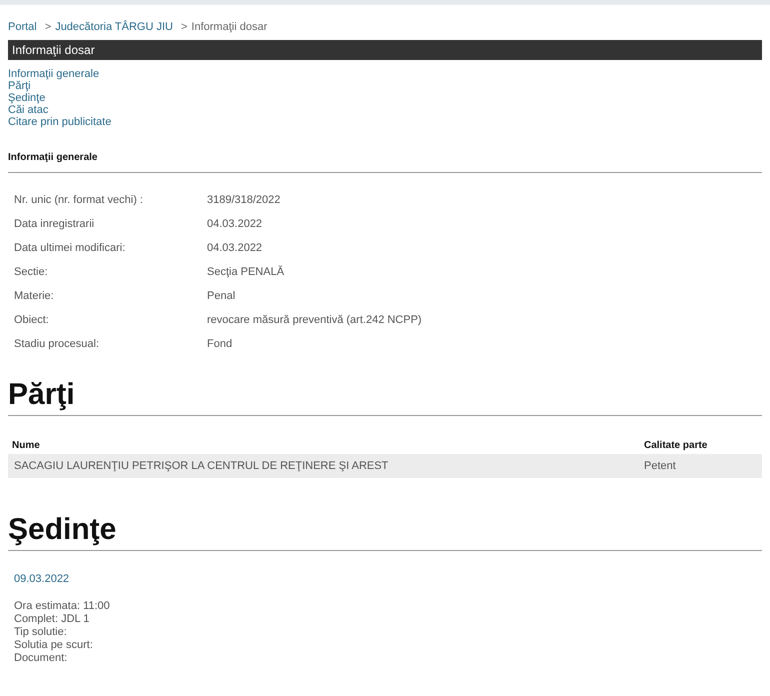  I want to click on session-detail: Tip solutie:, so click(41, 632).